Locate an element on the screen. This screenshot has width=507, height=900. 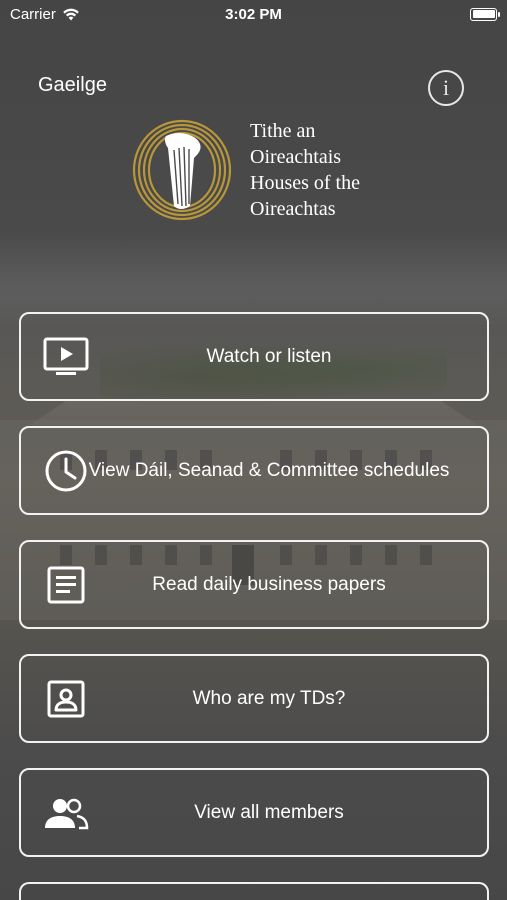
menu-item-label: View Dáil, Seanad & Committee schedules is located at coordinates (269, 470).